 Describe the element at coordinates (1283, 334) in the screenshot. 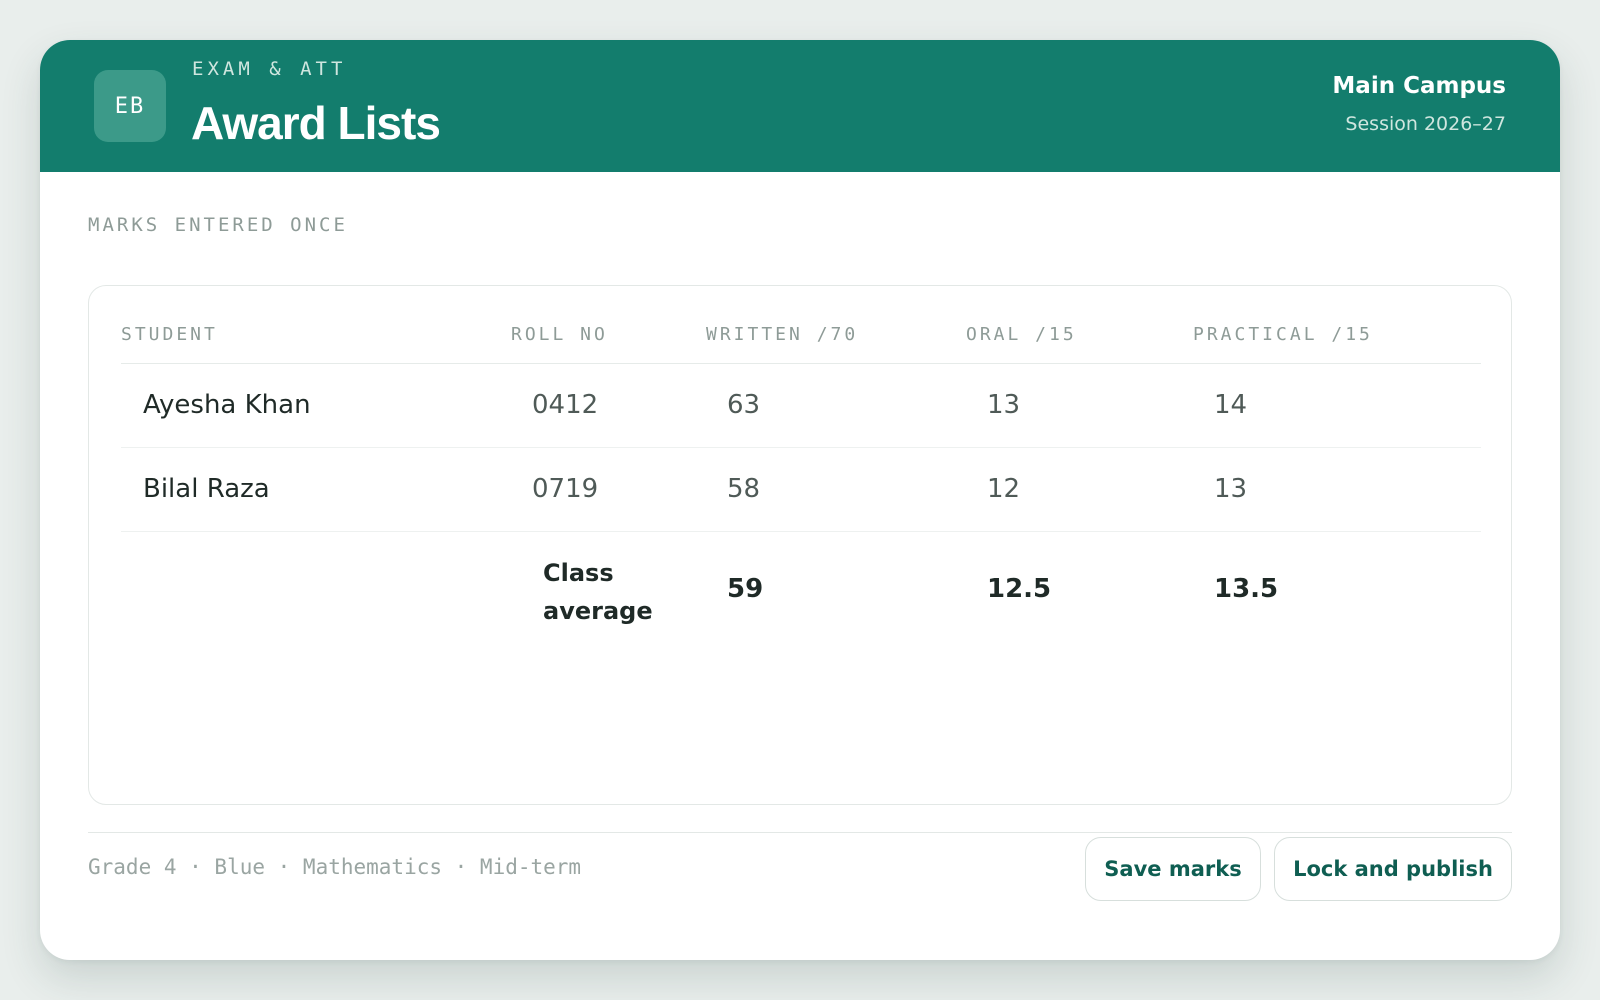

I see `column-header-practical: PRACTICAL /15` at that location.